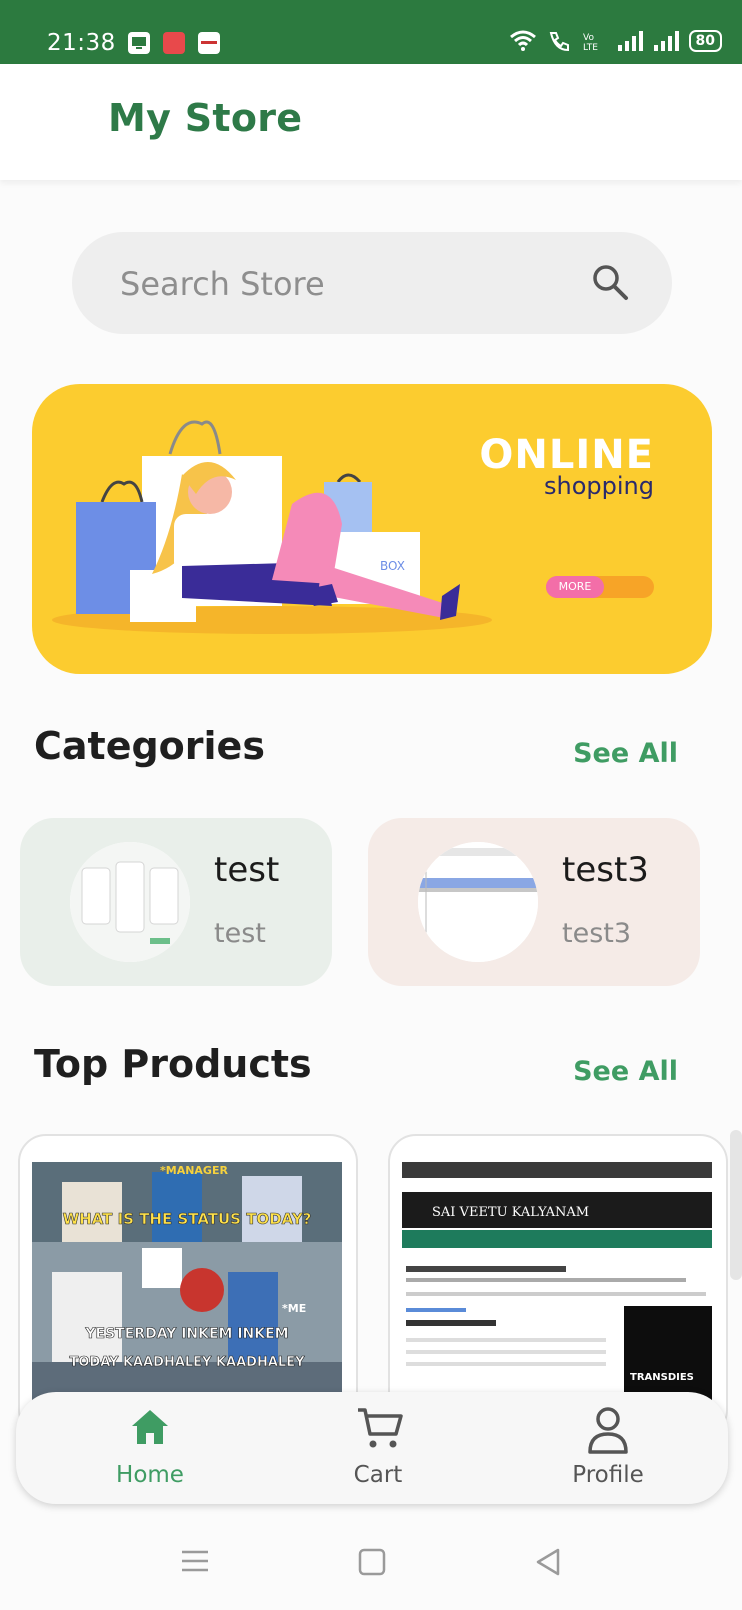 The image size is (742, 1610). Describe the element at coordinates (608, 1430) in the screenshot. I see `profile-icon` at that location.